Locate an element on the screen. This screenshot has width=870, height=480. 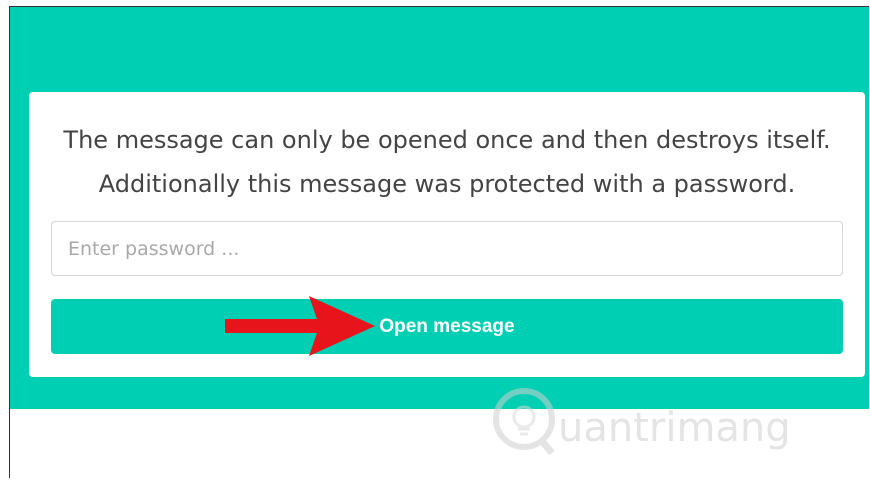
watermark-text: uantrimang is located at coordinates (674, 428).